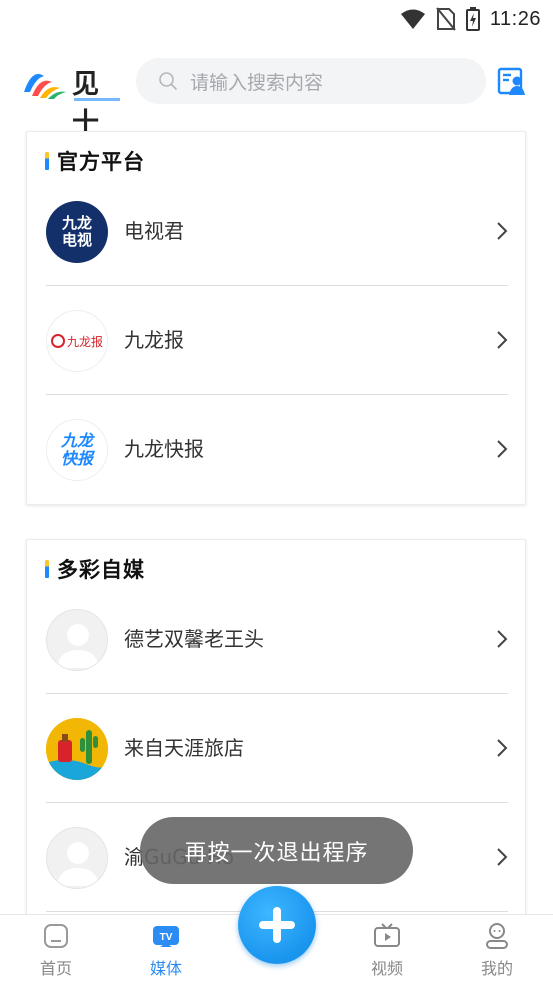  I want to click on add-button, so click(277, 925).